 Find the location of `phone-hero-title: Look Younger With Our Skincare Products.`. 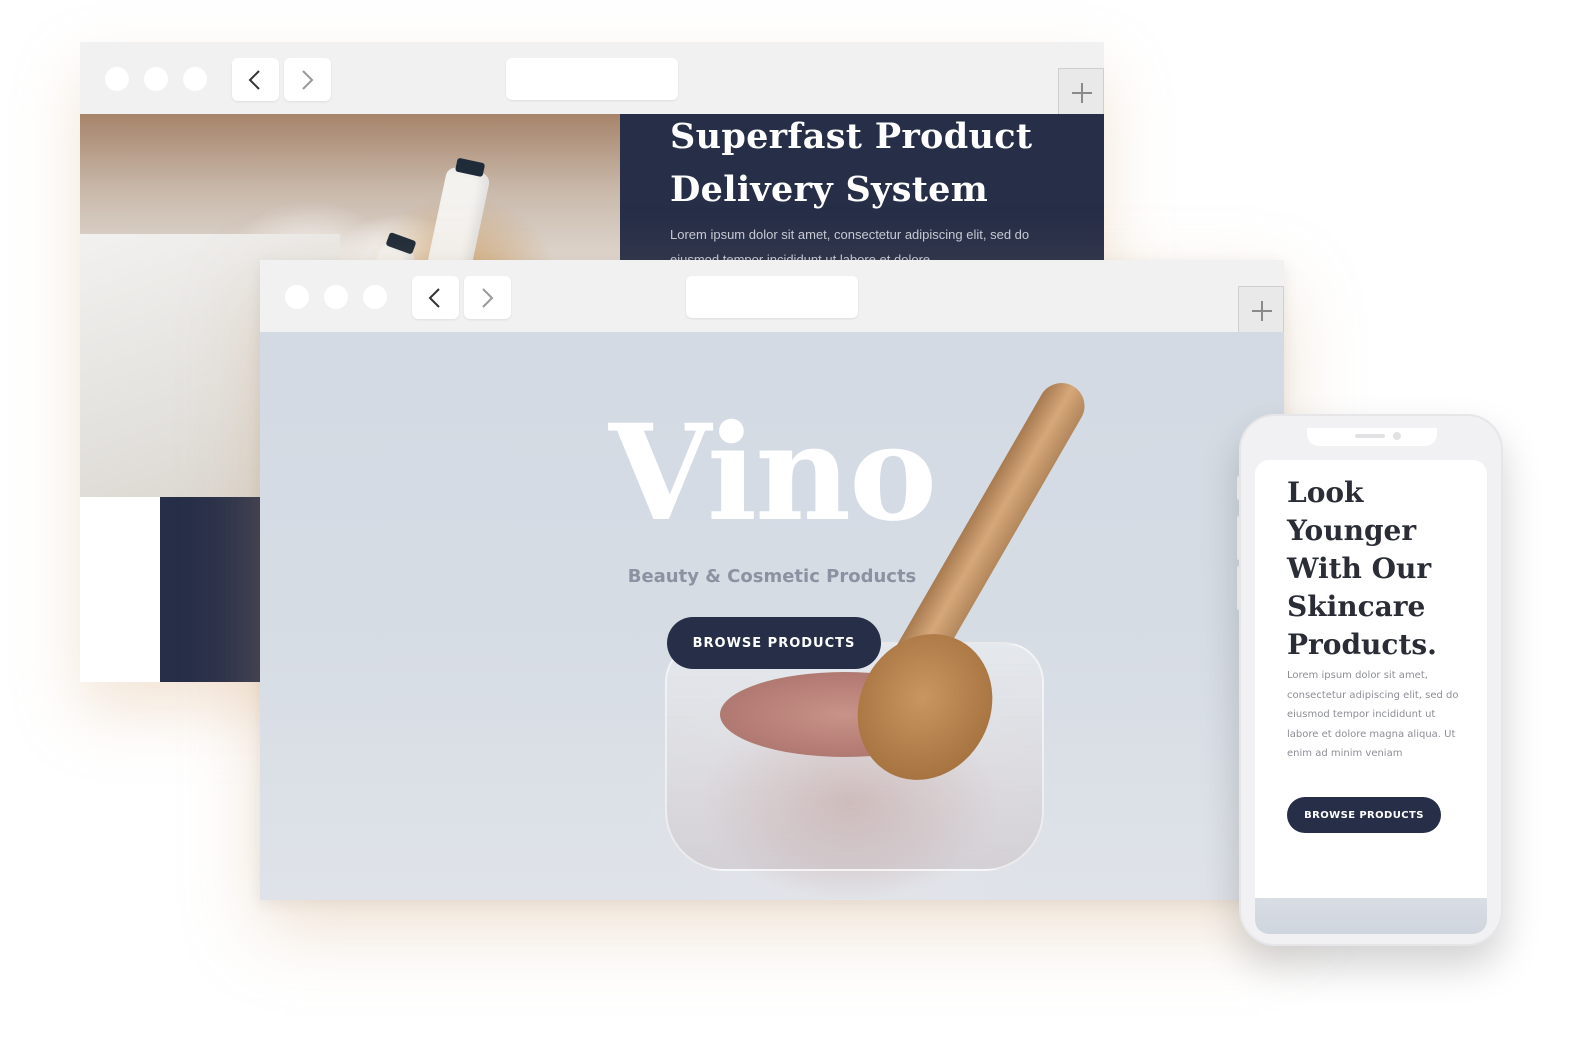

phone-hero-title: Look Younger With Our Skincare Products. is located at coordinates (1362, 568).